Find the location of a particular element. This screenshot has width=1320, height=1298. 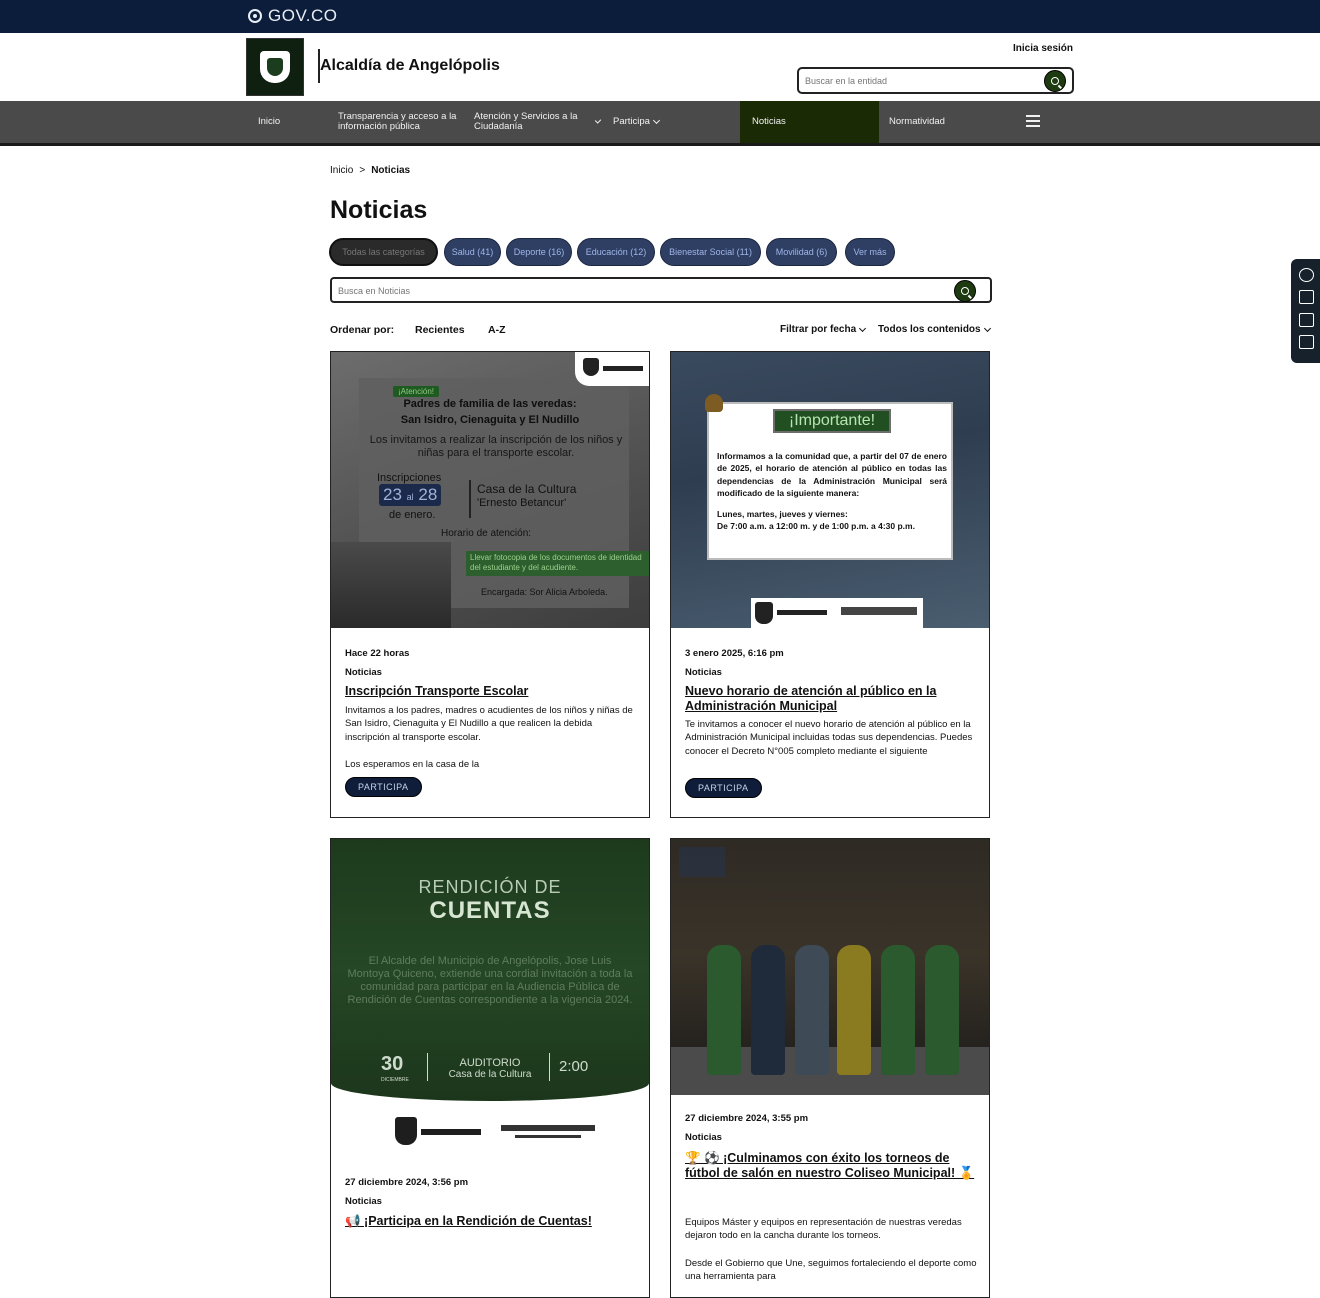

poster-day: 30 is located at coordinates (392, 1064).